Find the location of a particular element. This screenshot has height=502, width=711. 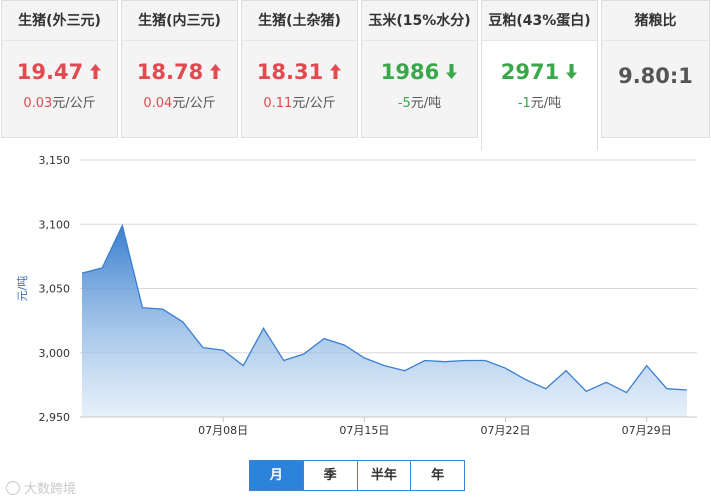

card-pig-inner: 生猪(内三元) 18.78 0.04元/公斤 is located at coordinates (179, 69).